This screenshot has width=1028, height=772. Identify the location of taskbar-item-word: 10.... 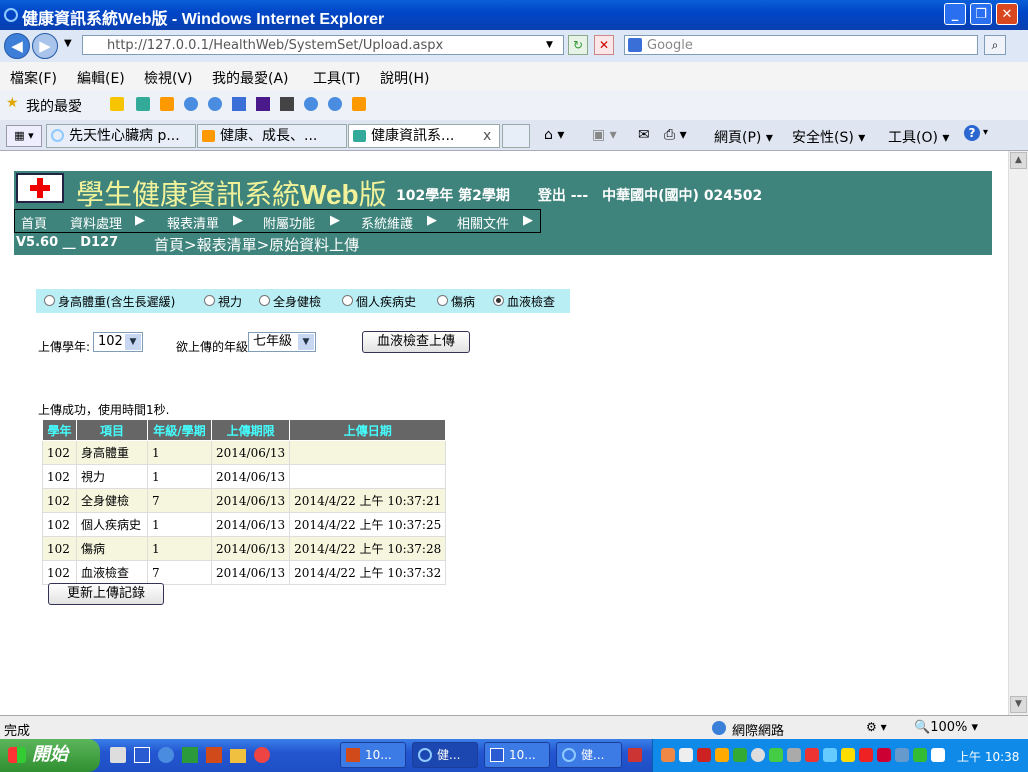
(517, 755).